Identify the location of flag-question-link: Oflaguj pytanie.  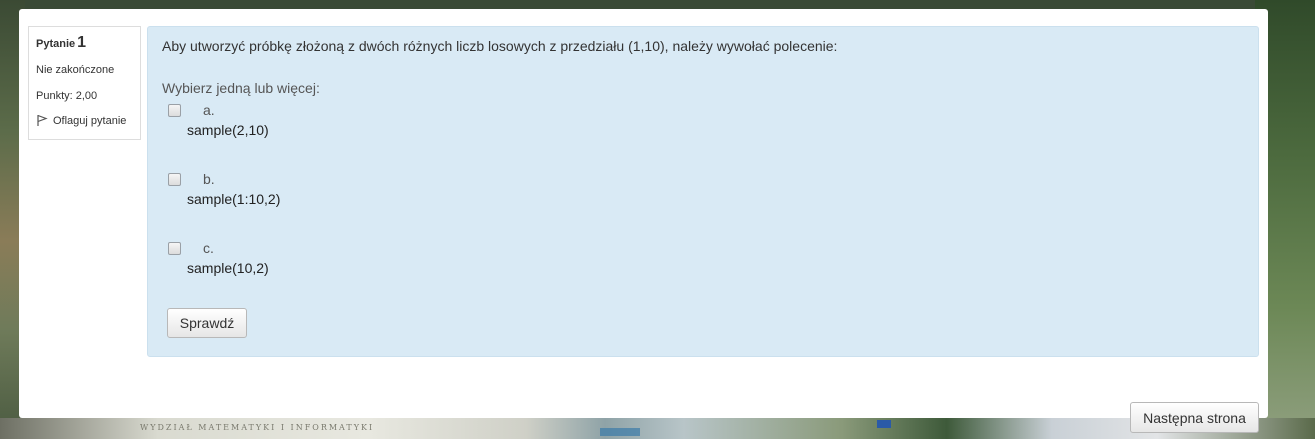
(84, 120).